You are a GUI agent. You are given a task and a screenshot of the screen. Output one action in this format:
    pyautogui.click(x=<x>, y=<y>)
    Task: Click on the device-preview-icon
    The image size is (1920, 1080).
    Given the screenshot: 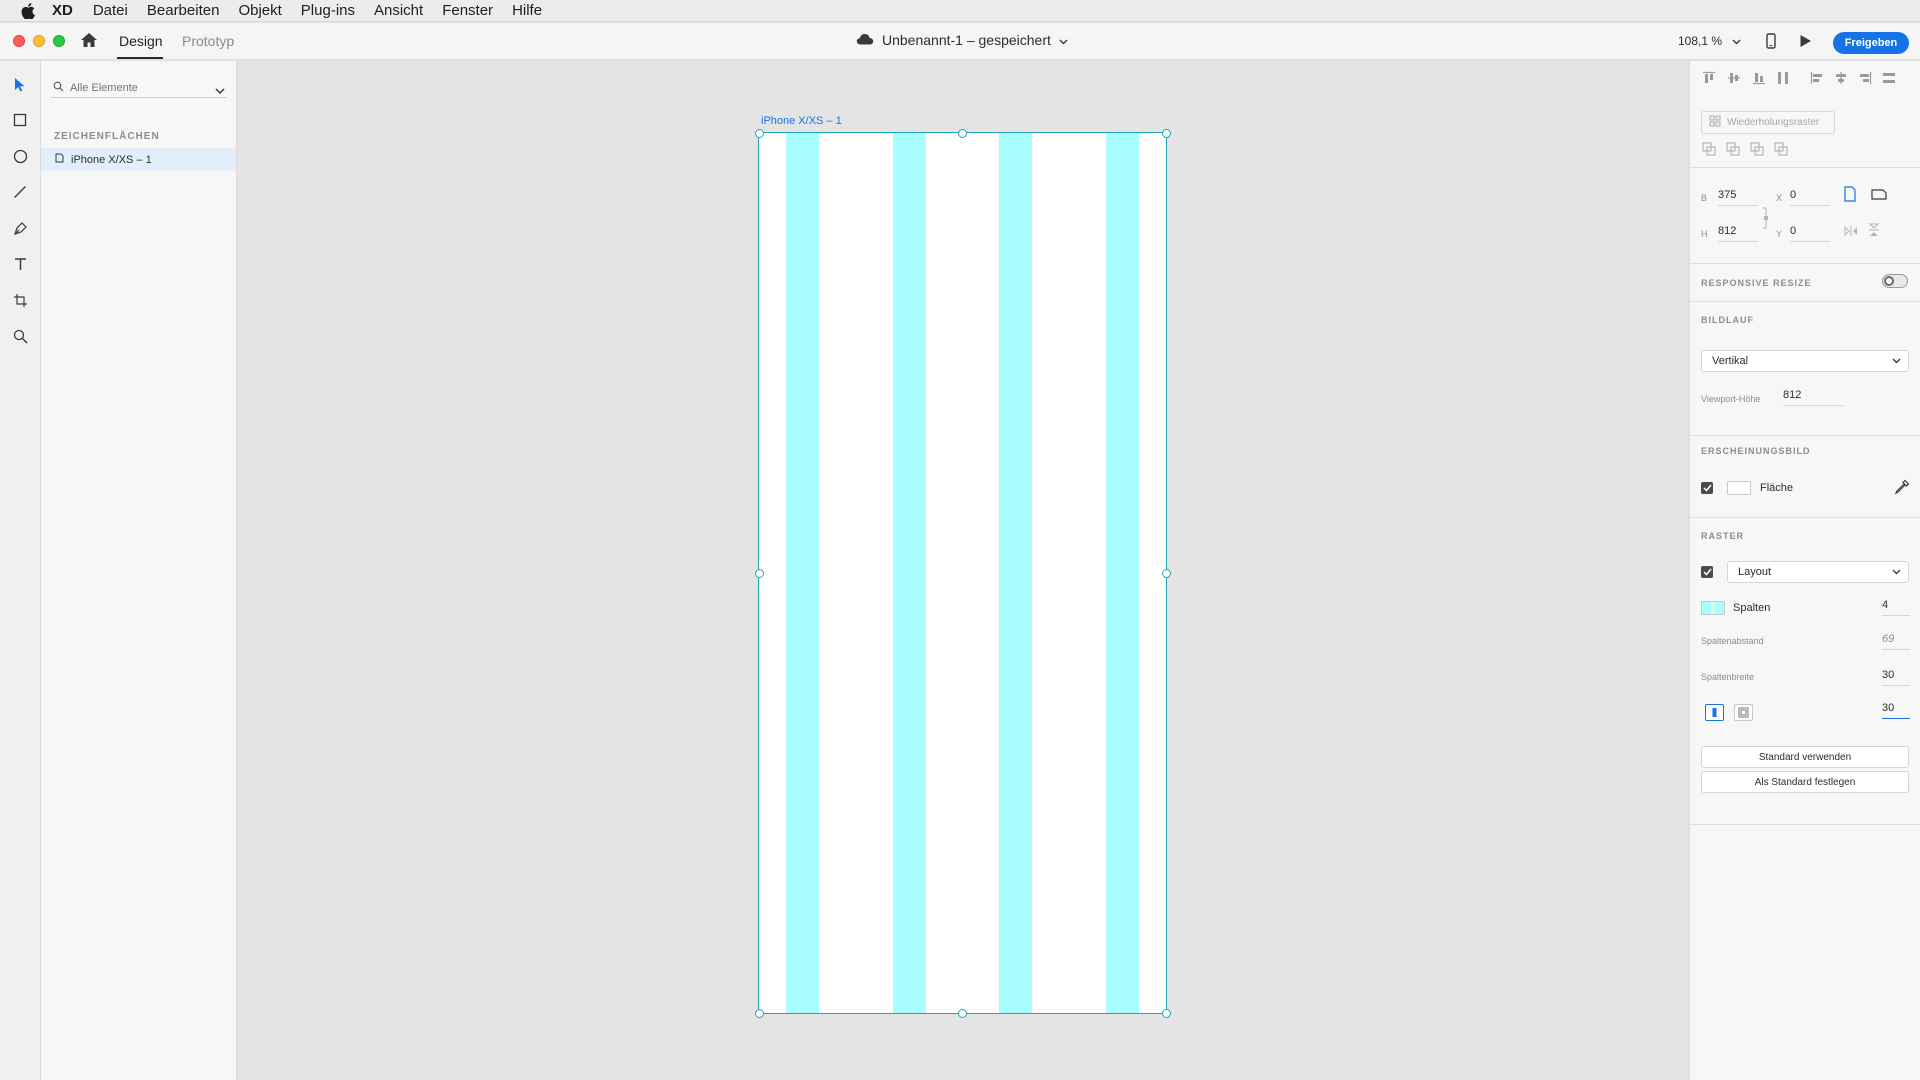 What is the action you would take?
    pyautogui.click(x=1771, y=43)
    